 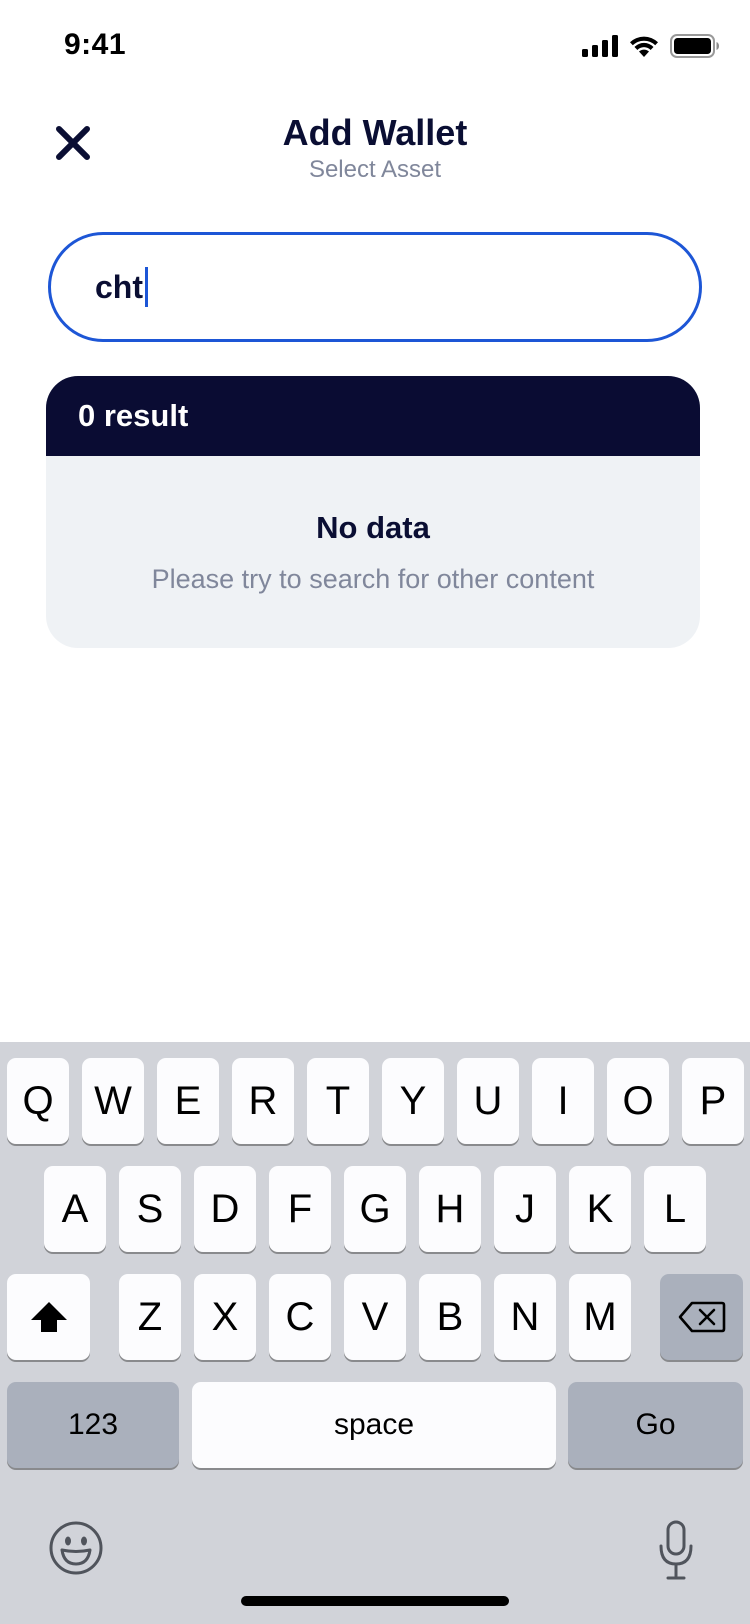 What do you see at coordinates (38, 1101) in the screenshot?
I see `key-q: Q` at bounding box center [38, 1101].